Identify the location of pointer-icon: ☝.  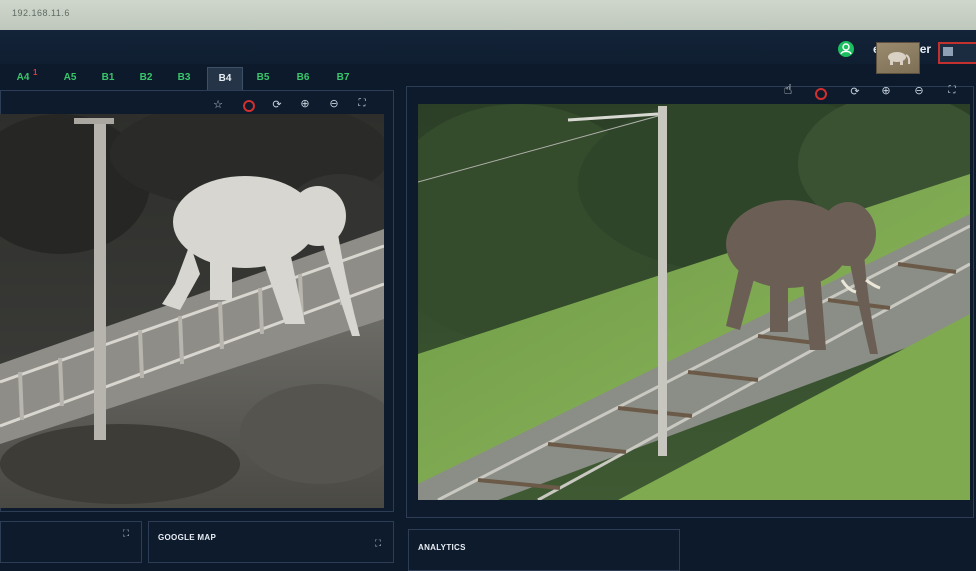
(788, 89).